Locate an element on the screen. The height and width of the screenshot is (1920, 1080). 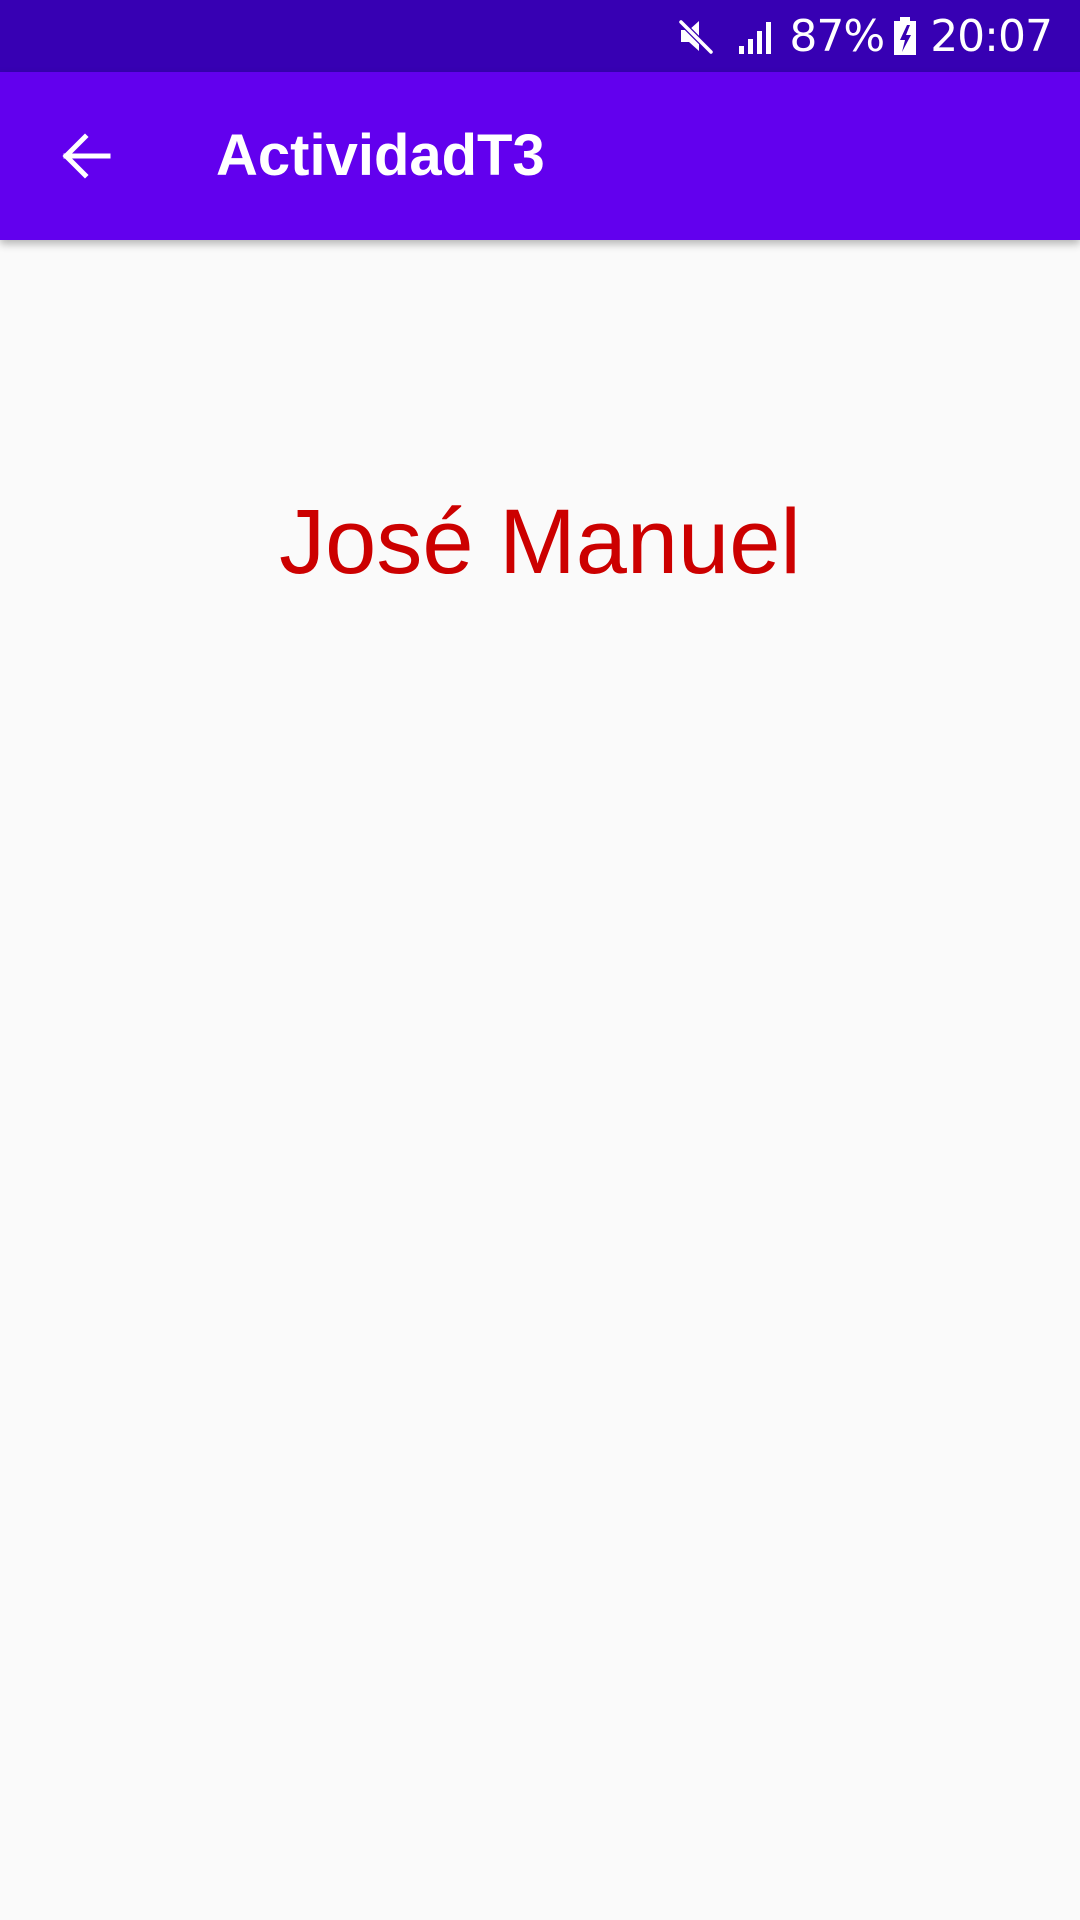
mute-icon is located at coordinates (697, 36).